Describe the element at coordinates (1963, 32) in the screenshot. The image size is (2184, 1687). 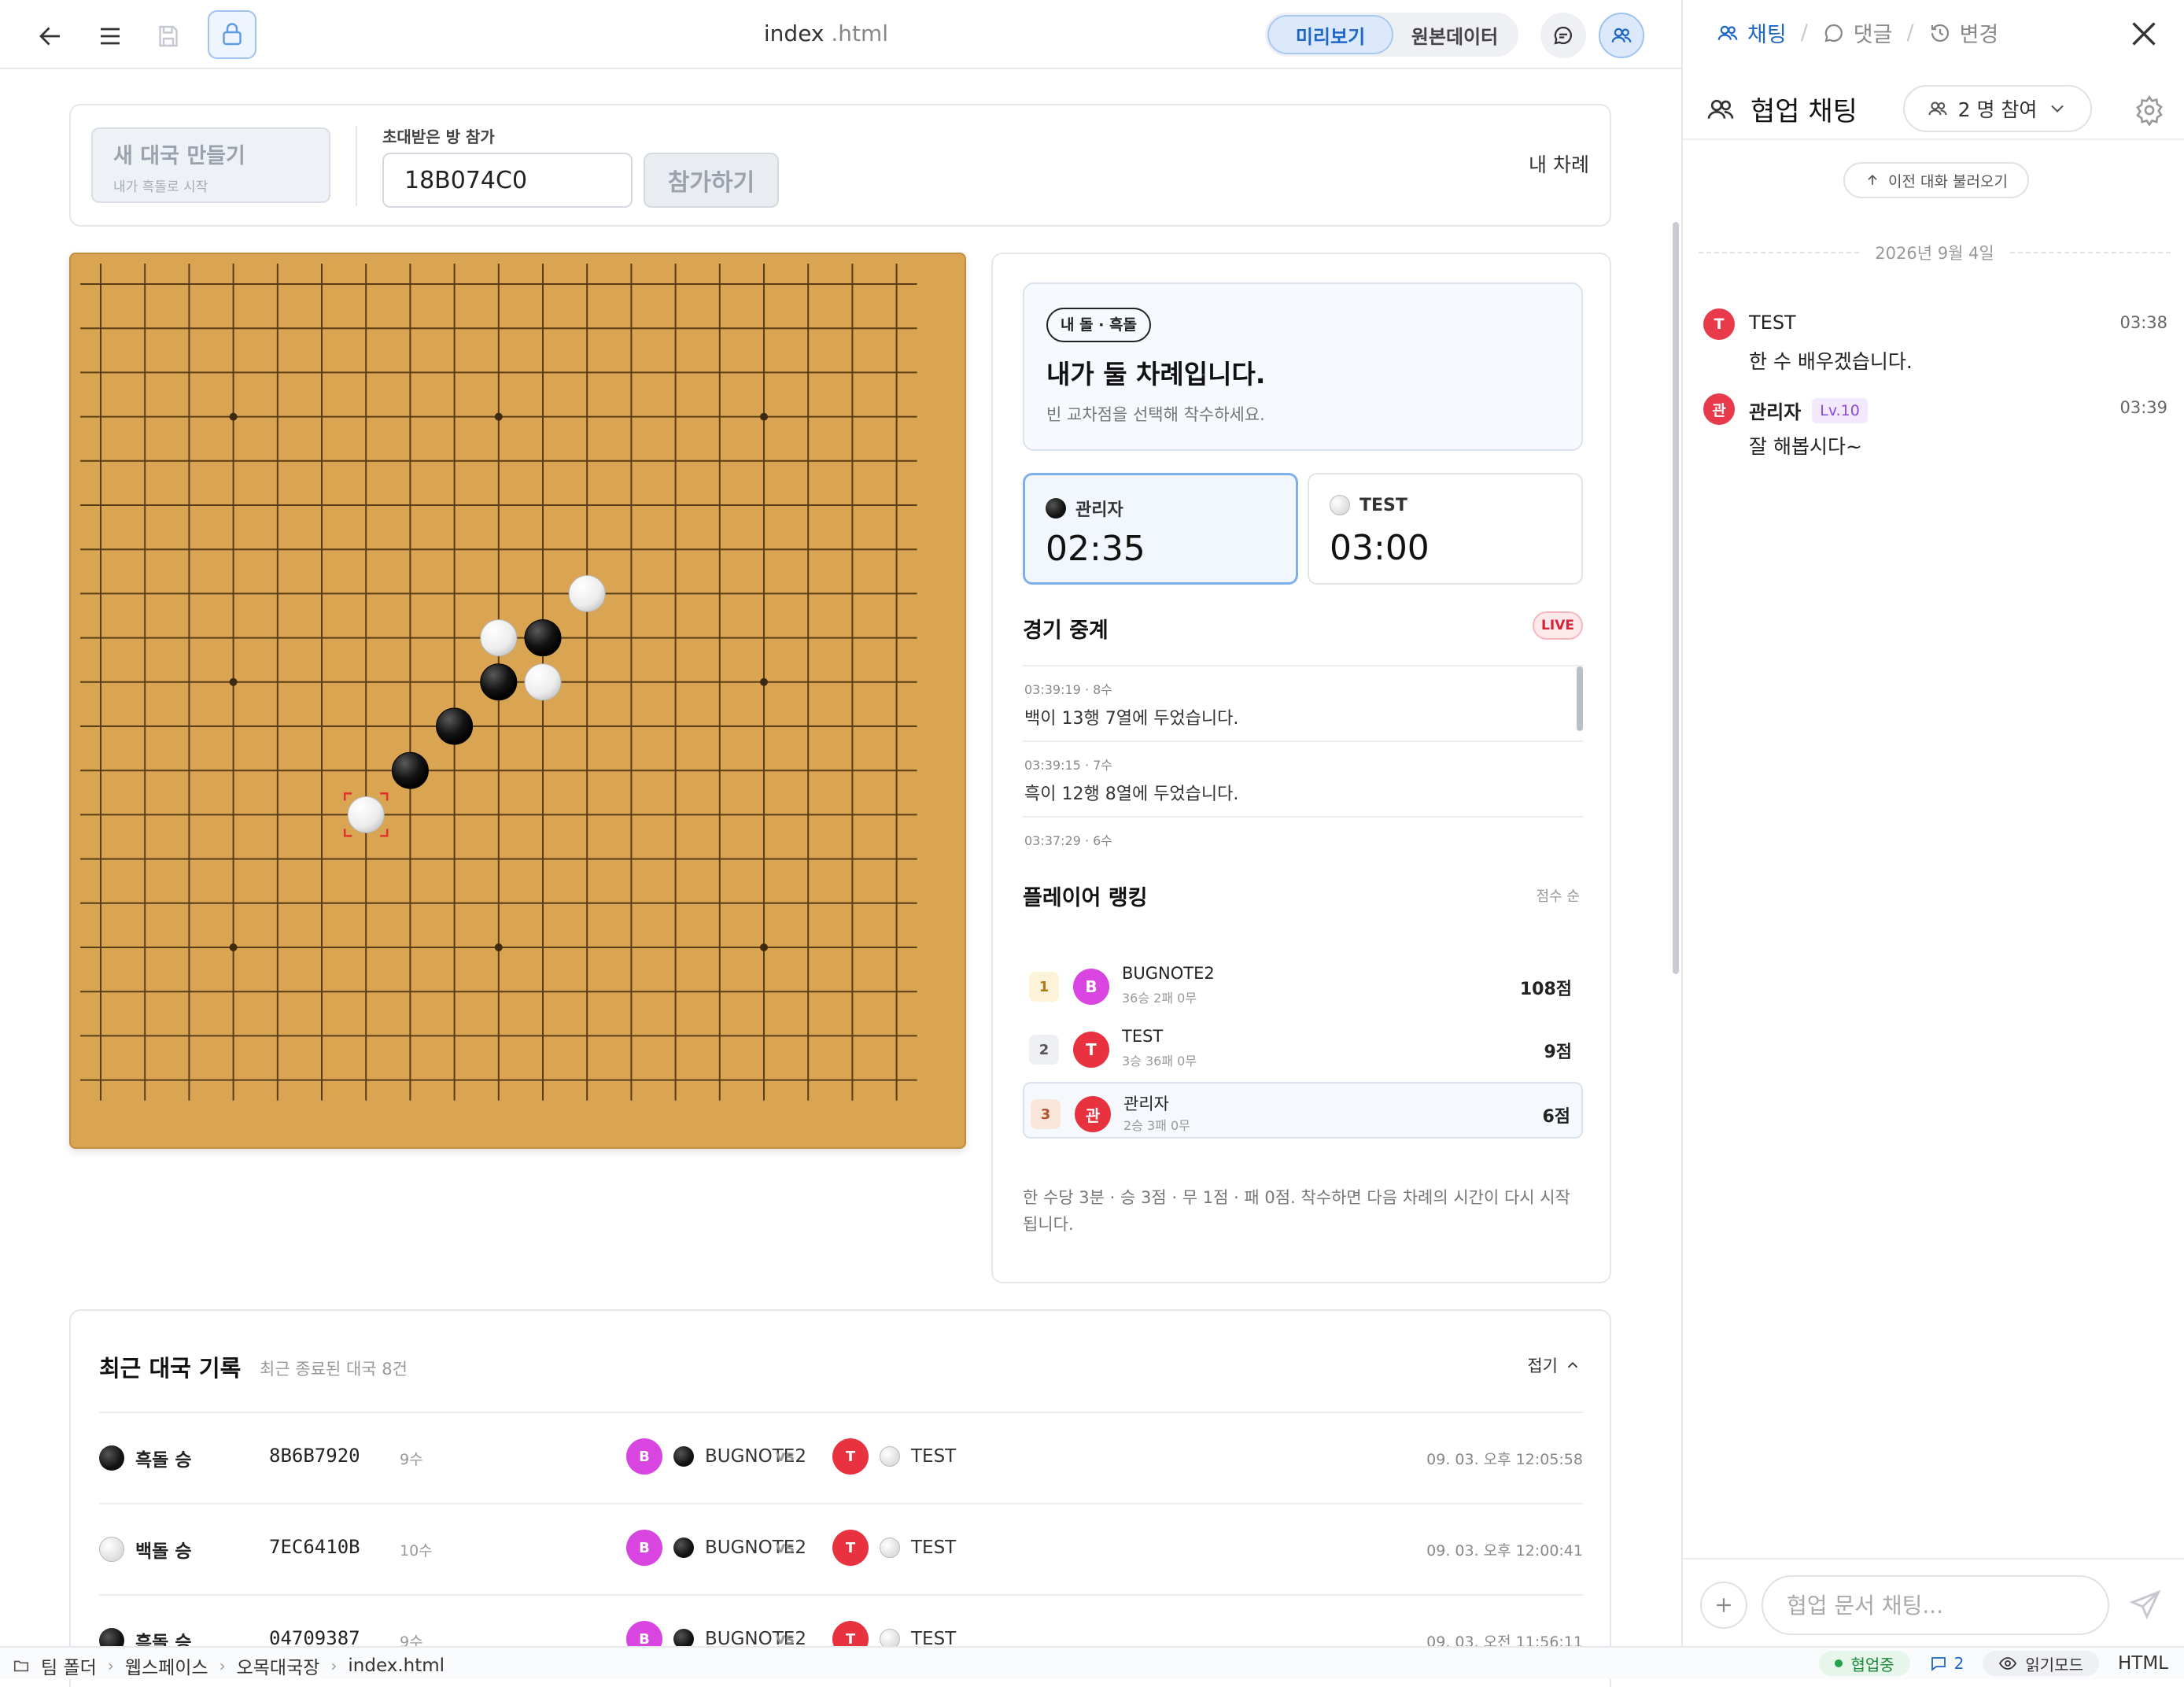
I see `tab-changes: 변경` at that location.